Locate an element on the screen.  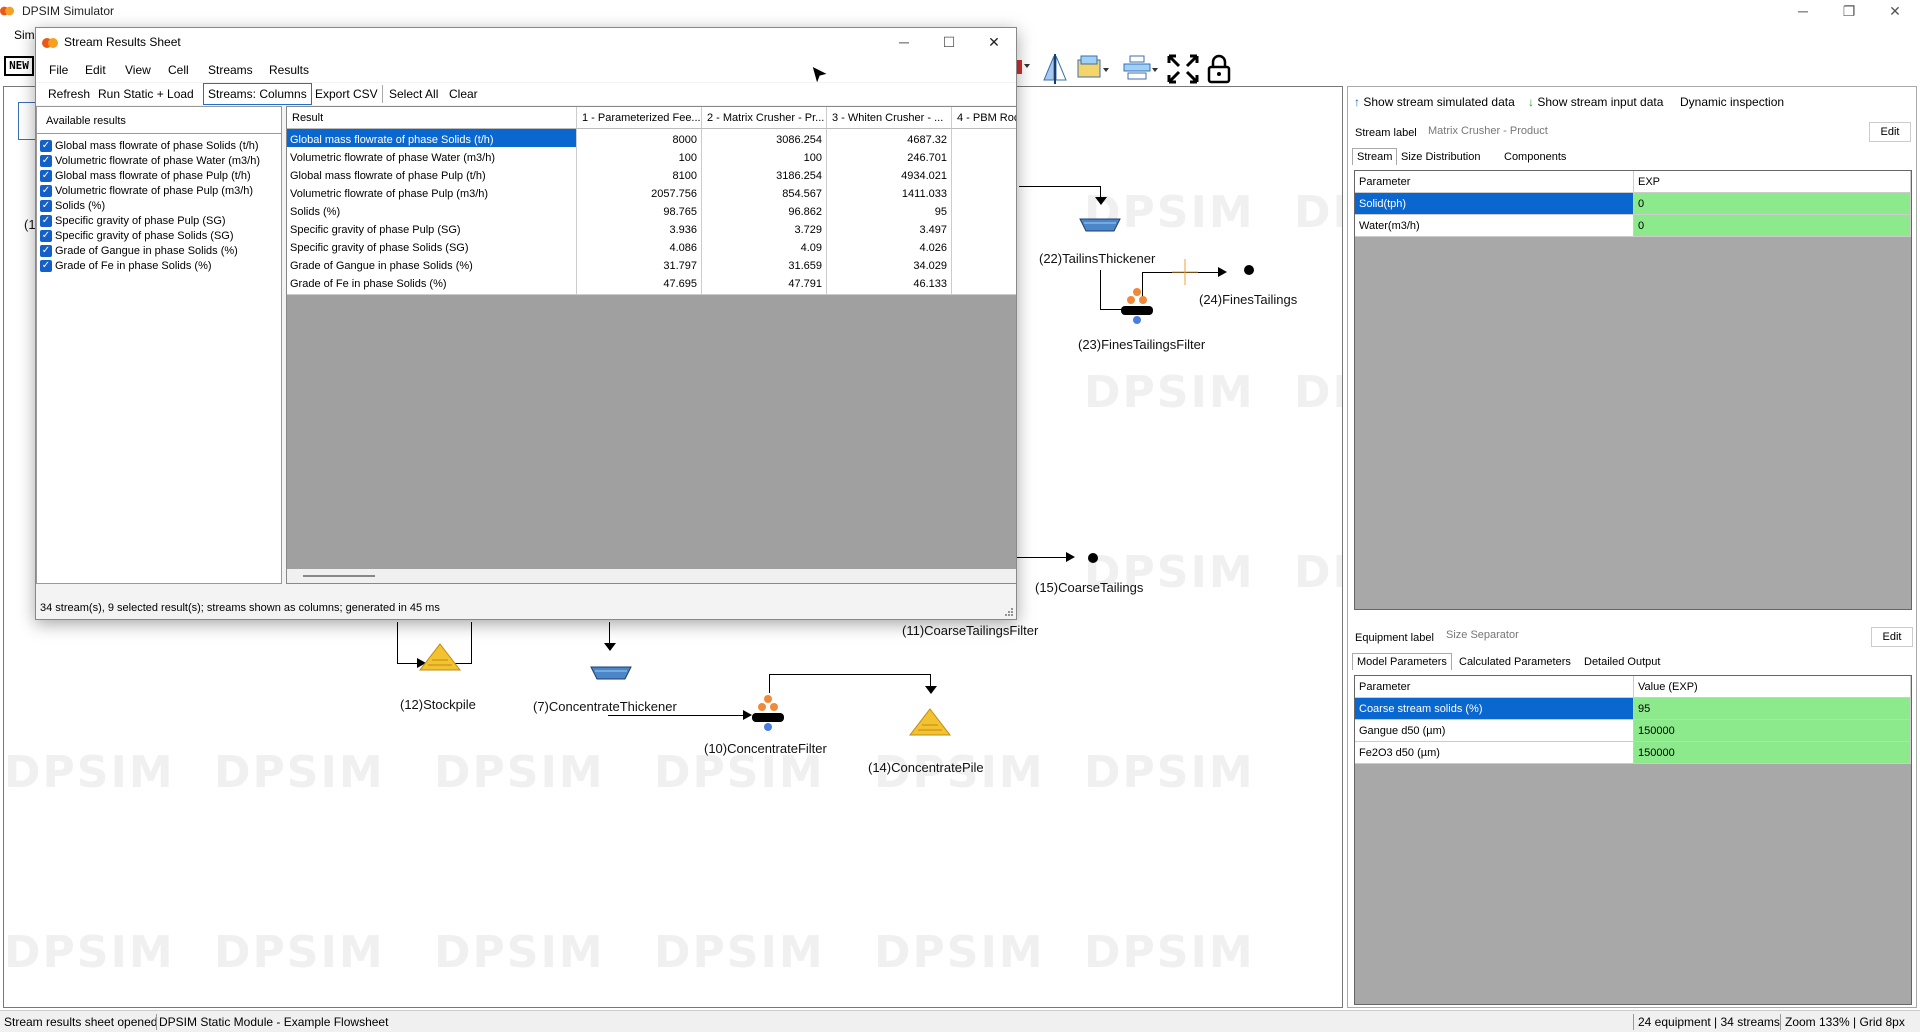
node-stockpile: (12)Stockpile is located at coordinates (438, 704).